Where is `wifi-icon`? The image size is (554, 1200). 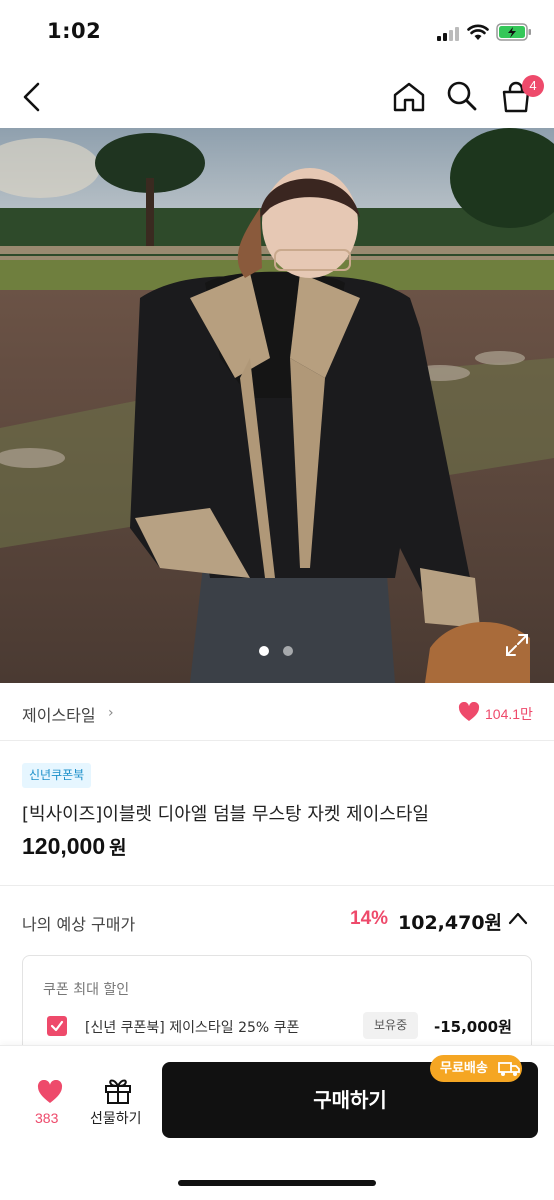 wifi-icon is located at coordinates (478, 32).